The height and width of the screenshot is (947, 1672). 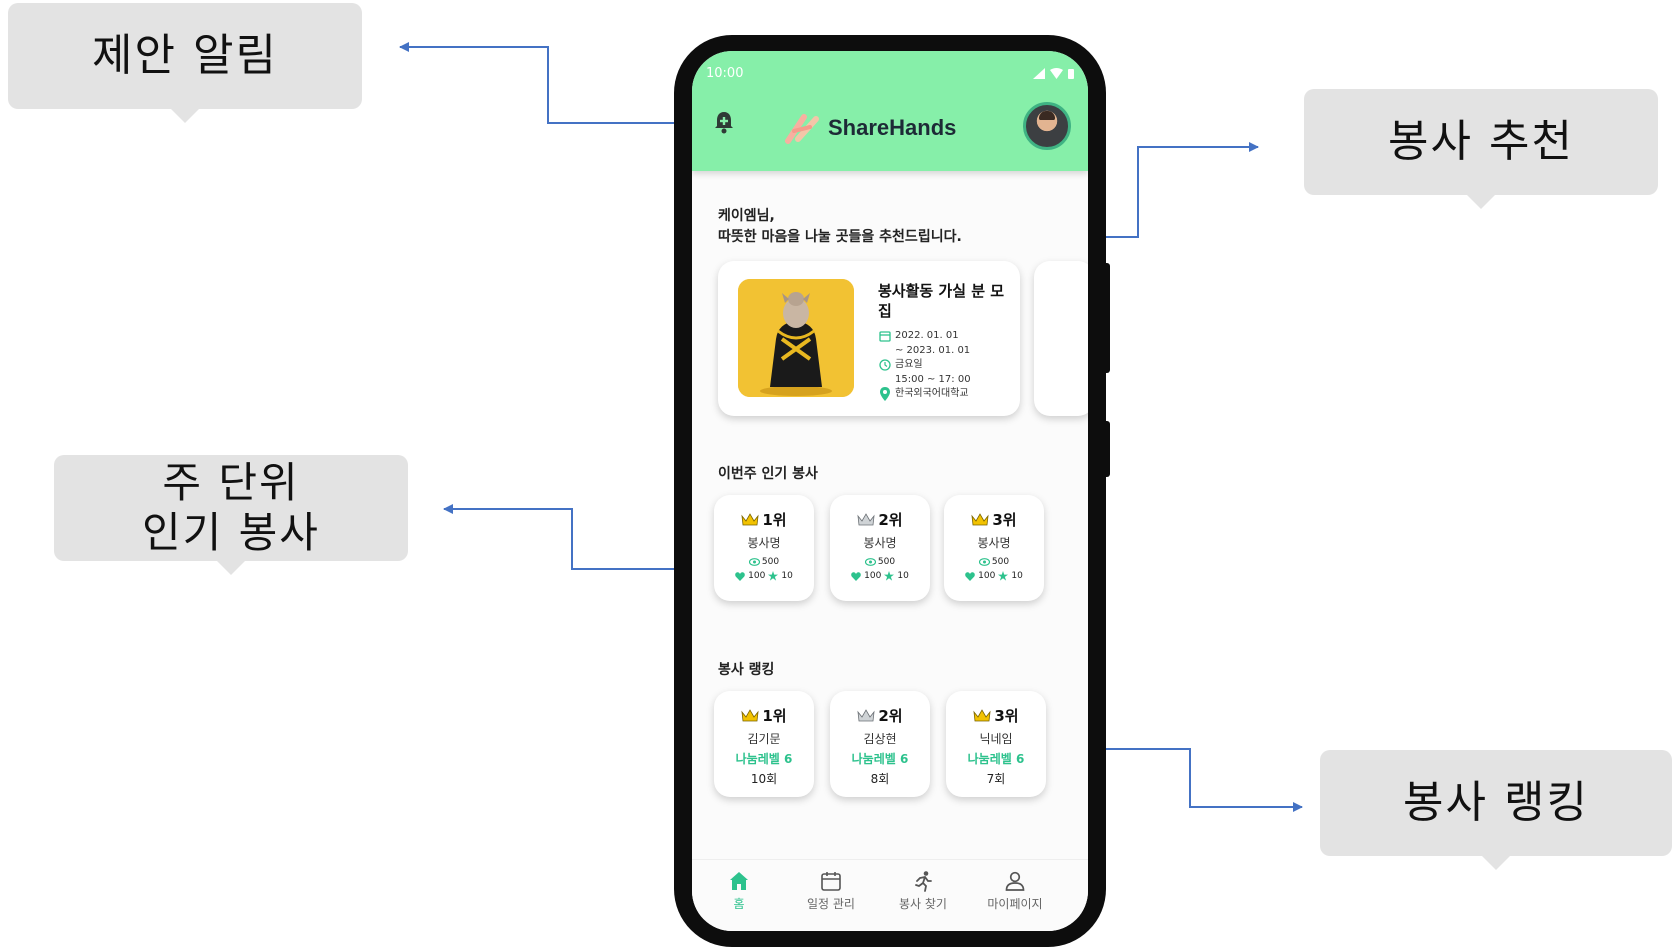 I want to click on popular-rank-3-line: 3위, so click(x=994, y=519).